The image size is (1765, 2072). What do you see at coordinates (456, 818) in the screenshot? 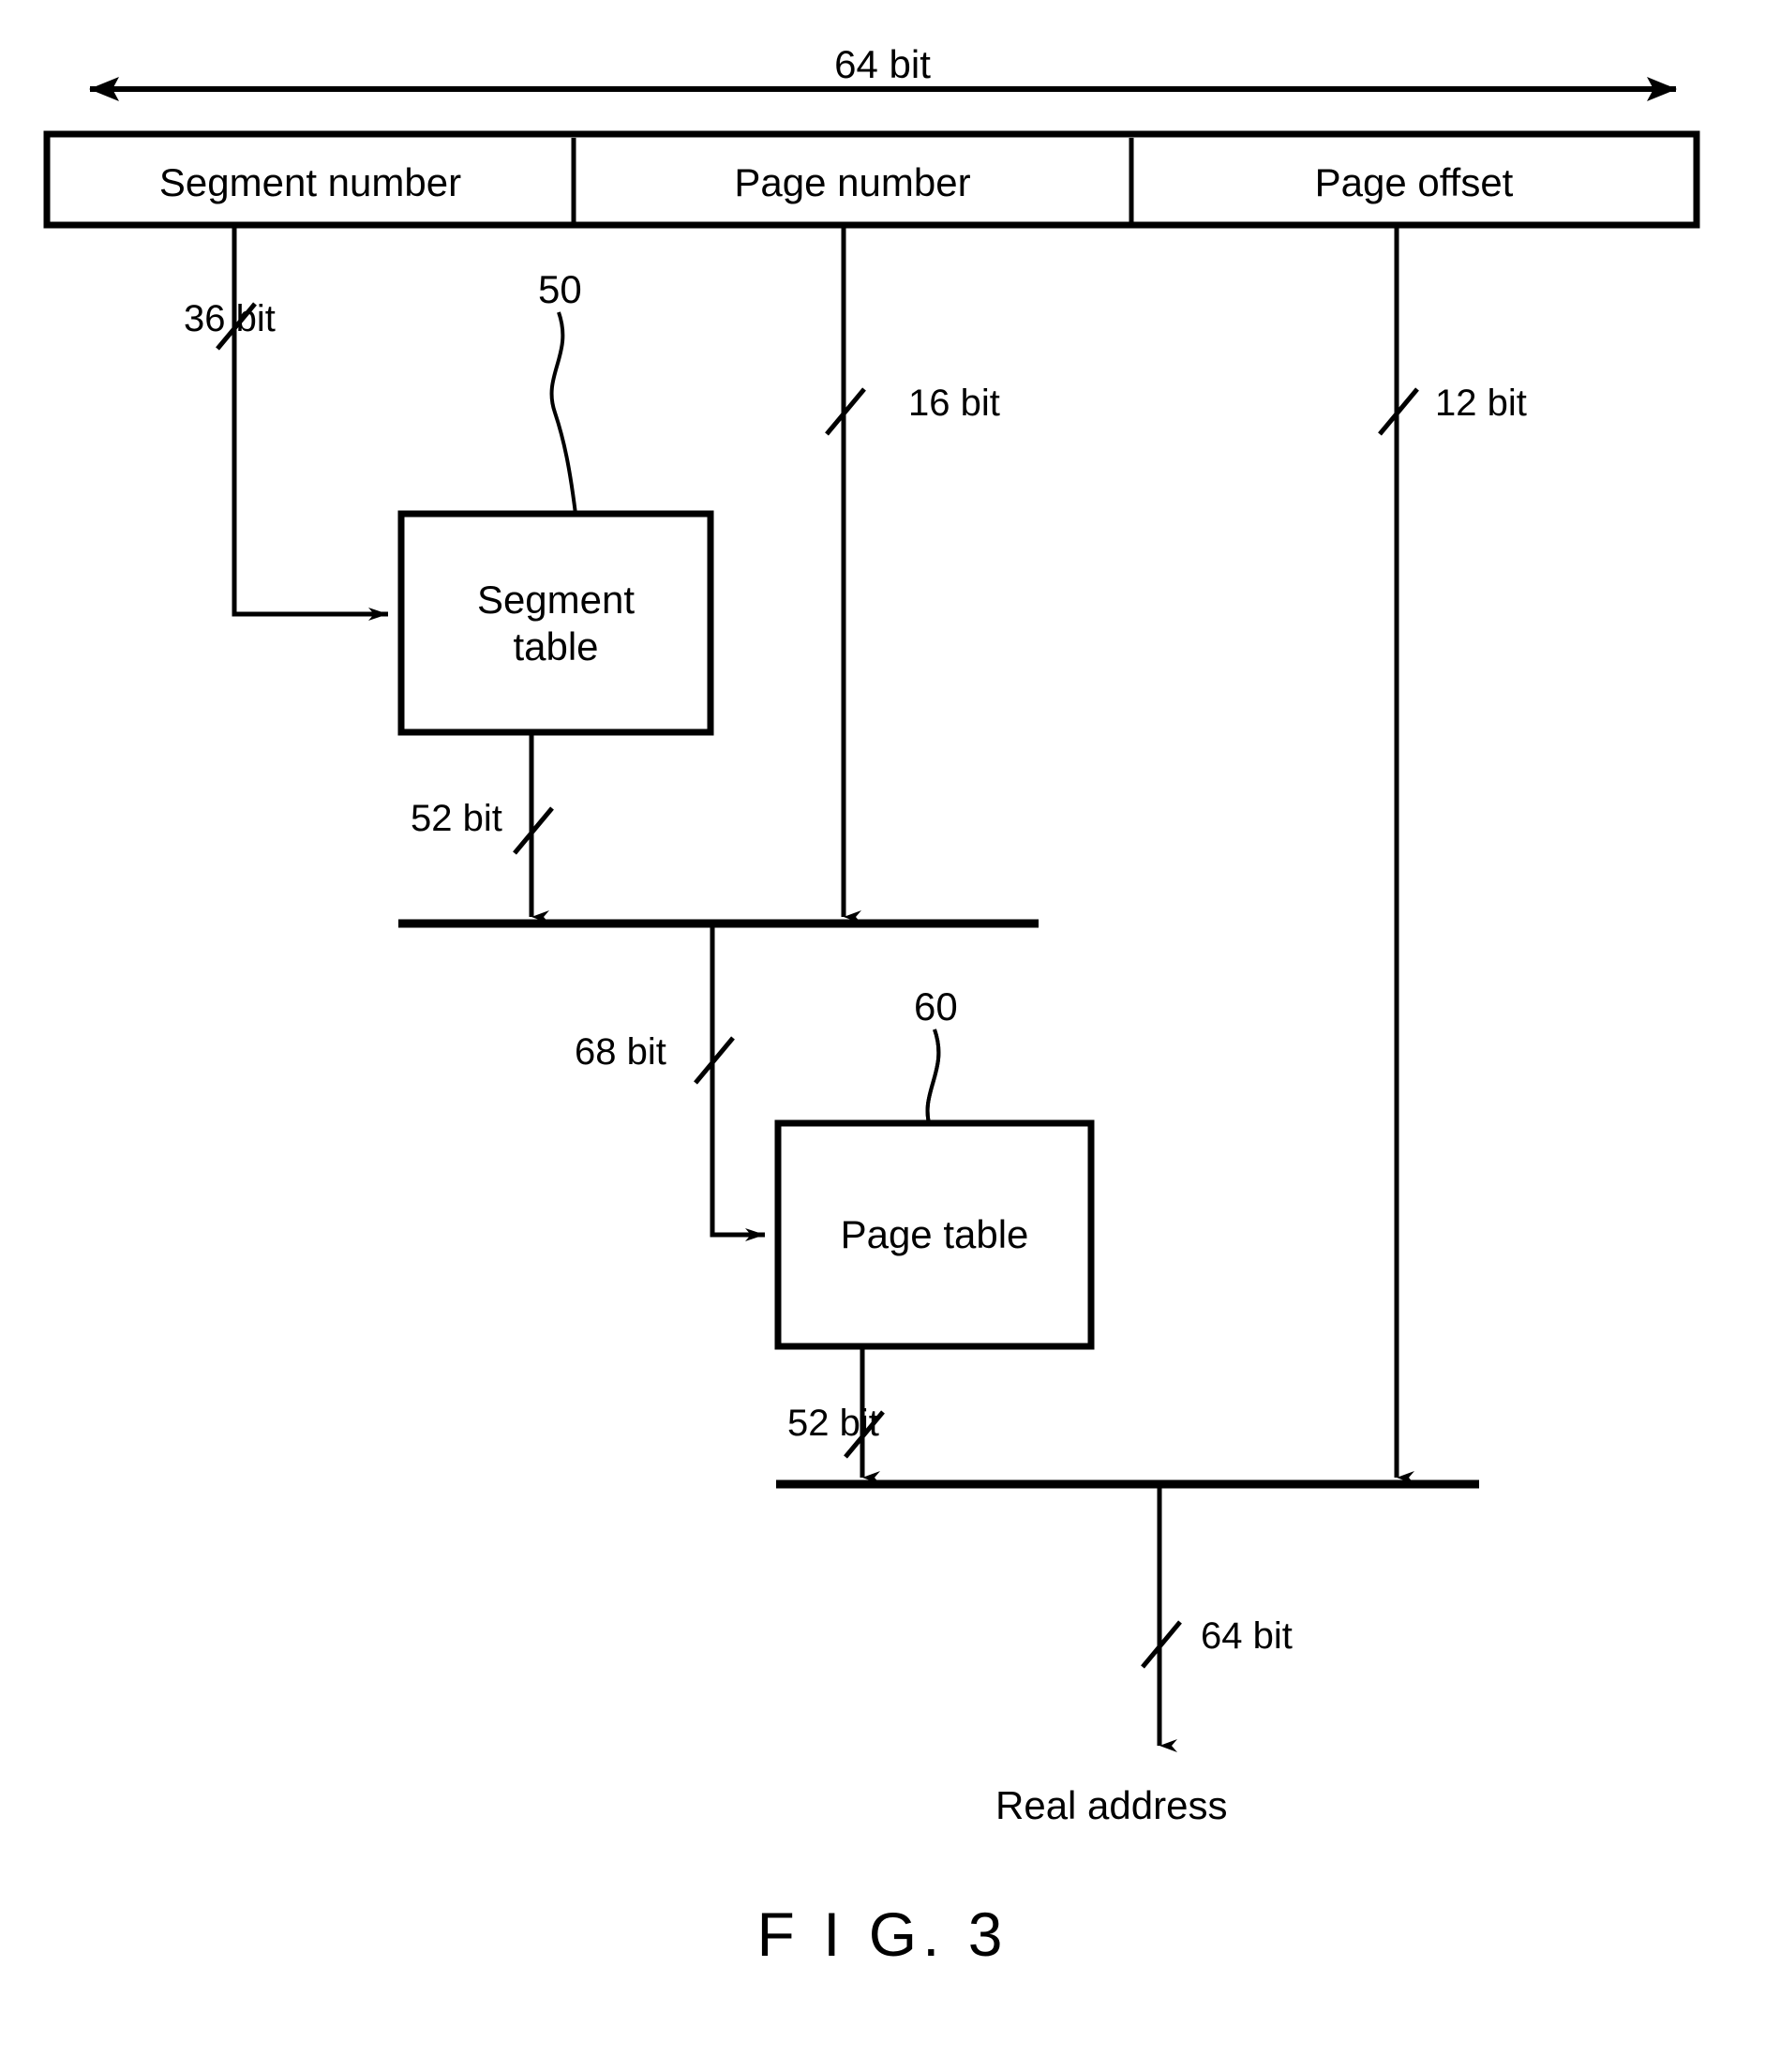
I see `bit-label-segment-table-output: 52 bit` at bounding box center [456, 818].